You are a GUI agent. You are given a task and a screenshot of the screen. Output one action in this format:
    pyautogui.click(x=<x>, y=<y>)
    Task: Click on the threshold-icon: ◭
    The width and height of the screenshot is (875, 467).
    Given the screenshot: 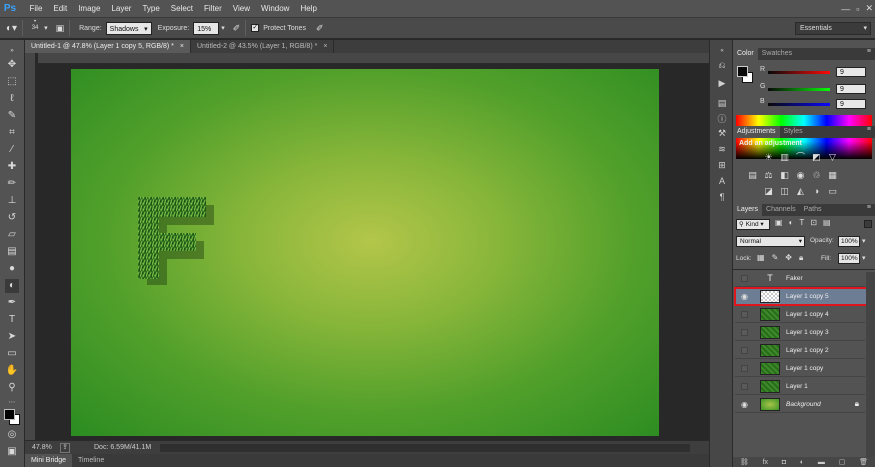 What is the action you would take?
    pyautogui.click(x=800, y=191)
    